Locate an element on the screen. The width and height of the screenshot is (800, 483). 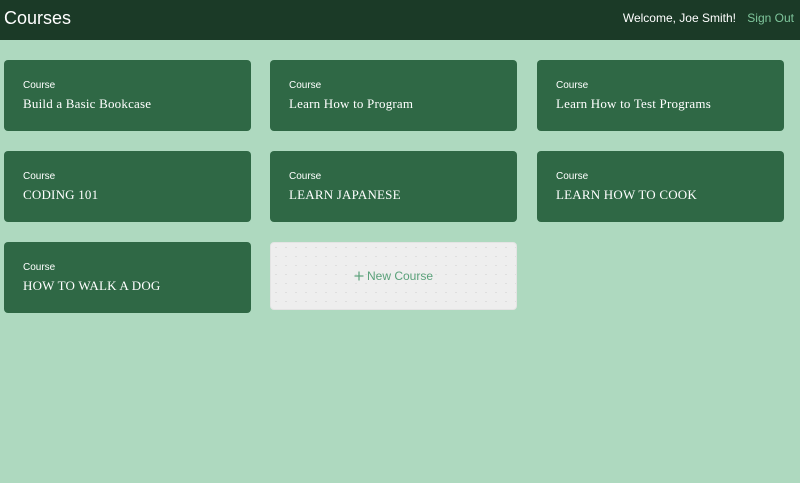
course-title: Learn How to Program is located at coordinates (351, 103).